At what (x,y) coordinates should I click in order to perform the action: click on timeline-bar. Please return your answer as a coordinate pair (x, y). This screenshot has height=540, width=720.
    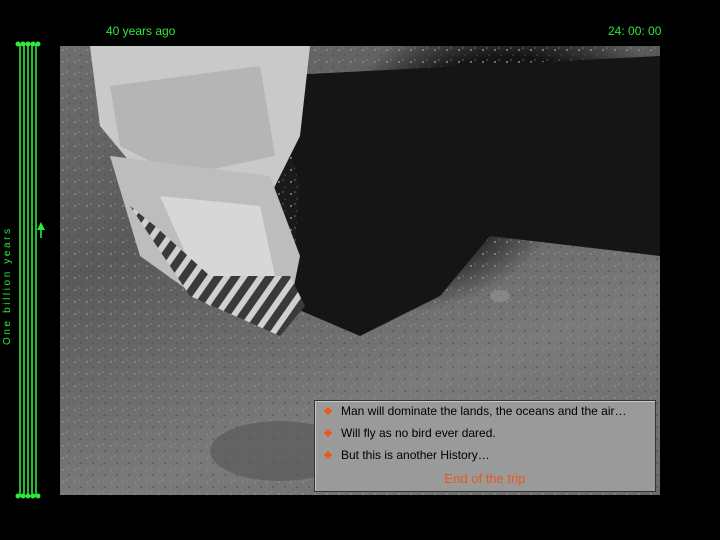
    Looking at the image, I should click on (30, 270).